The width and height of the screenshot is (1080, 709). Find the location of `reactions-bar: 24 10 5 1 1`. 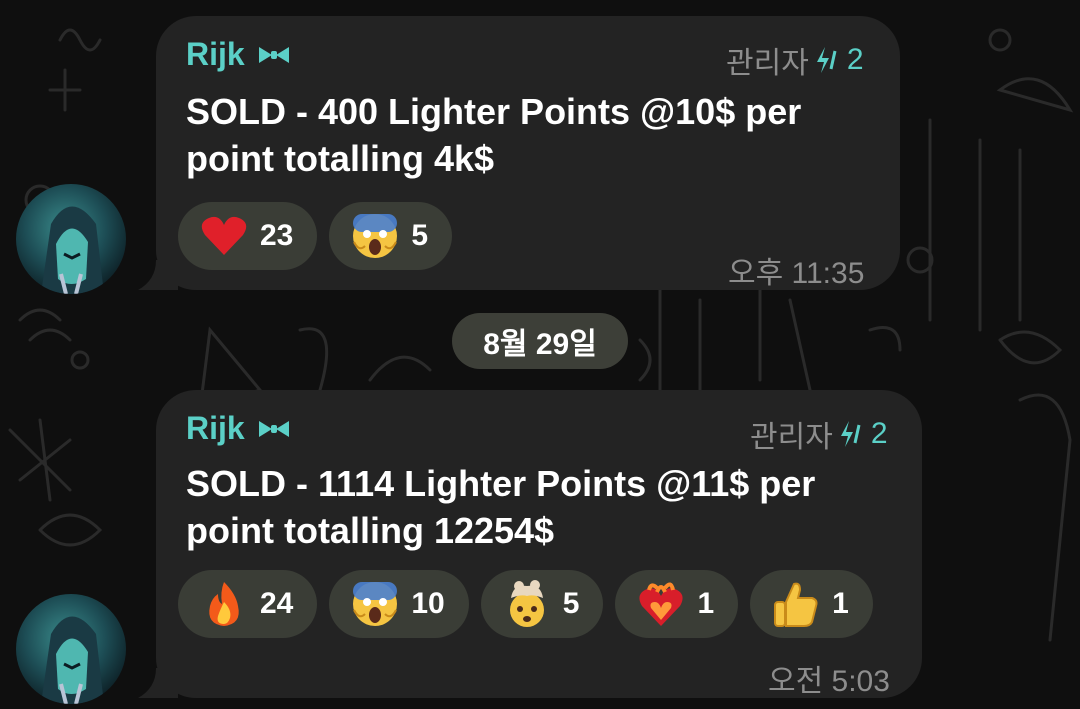

reactions-bar: 24 10 5 1 1 is located at coordinates (525, 604).